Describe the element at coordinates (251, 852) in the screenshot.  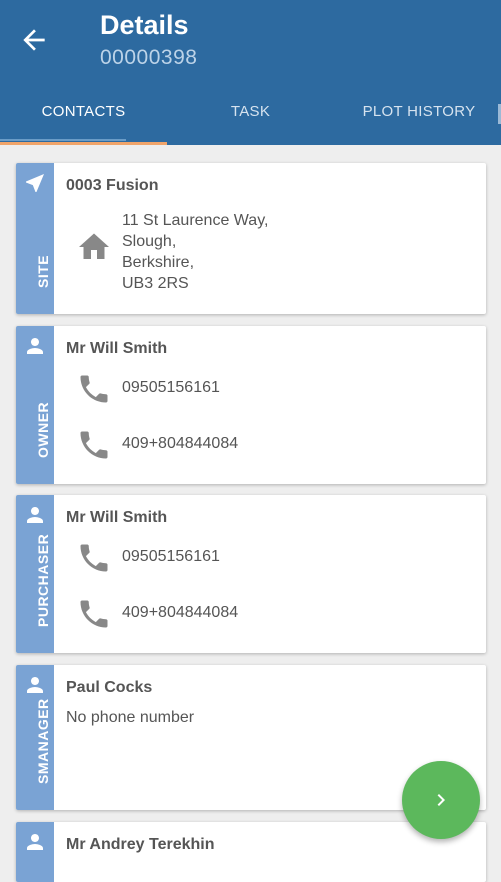
I see `contact-card: Mr Andrey Terekhin` at that location.